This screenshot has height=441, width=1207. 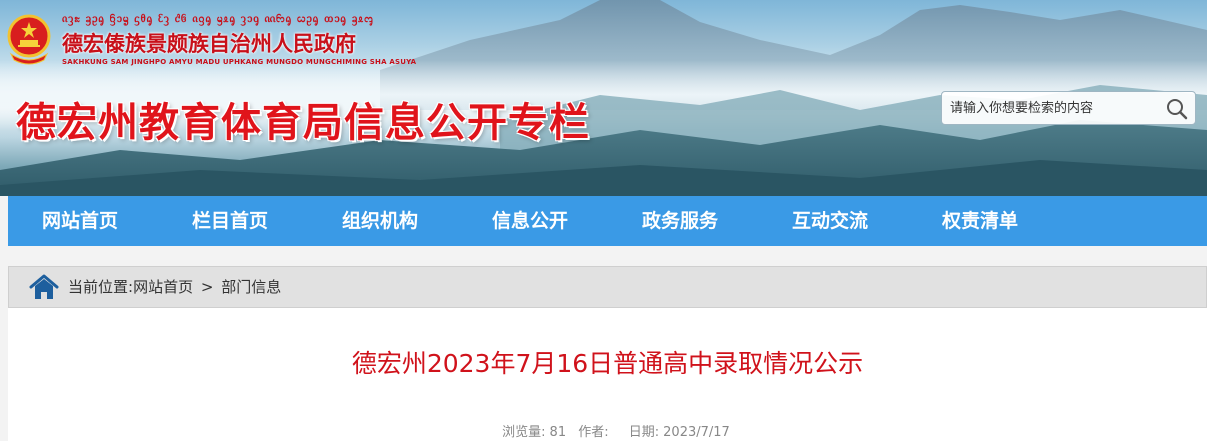 I want to click on date-value: 2023/7/17, so click(x=696, y=432).